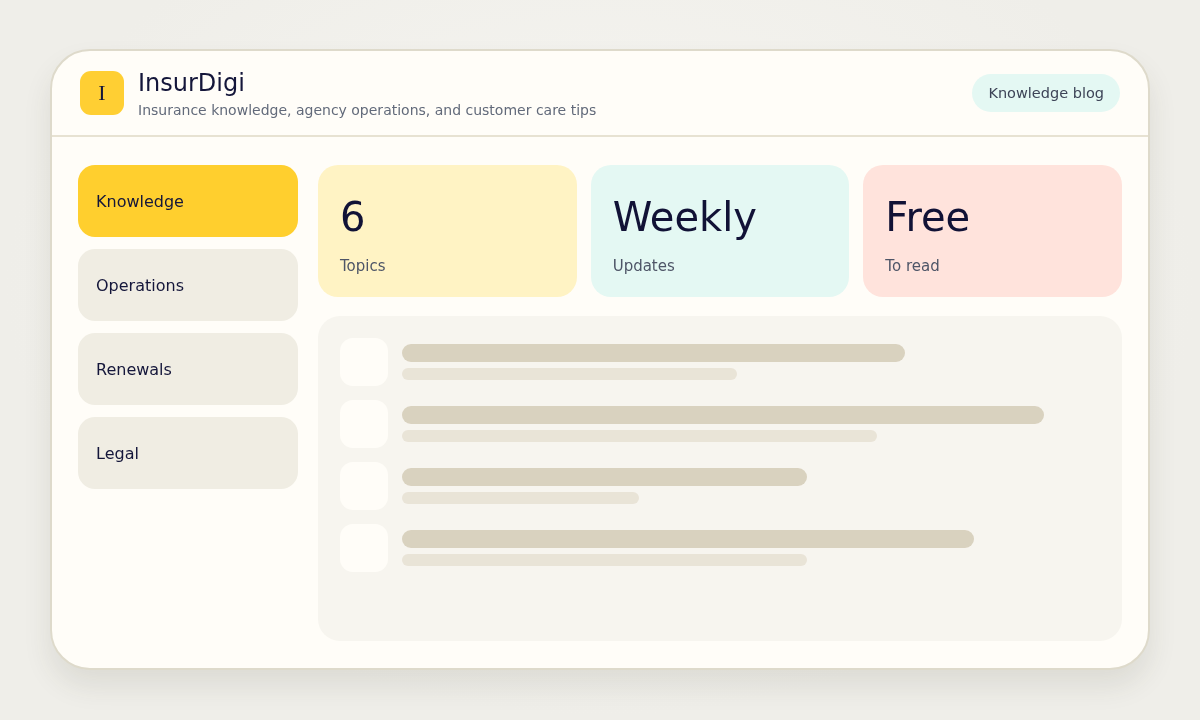 This screenshot has height=720, width=1200. I want to click on blog-link: Knowledge blog, so click(1046, 93).